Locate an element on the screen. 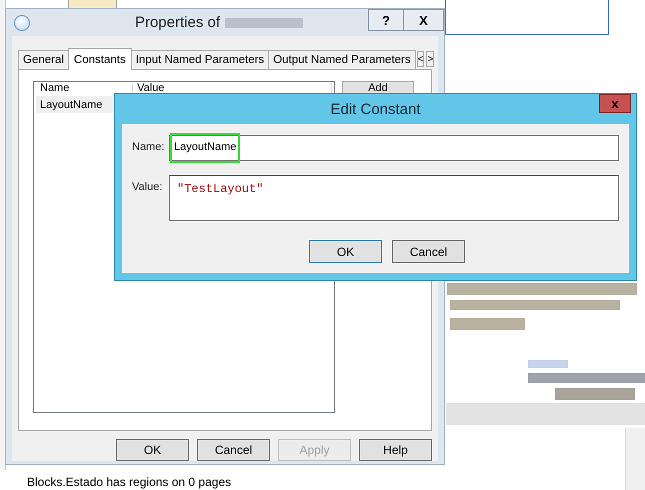  highlighted-value: LayoutName is located at coordinates (205, 148).